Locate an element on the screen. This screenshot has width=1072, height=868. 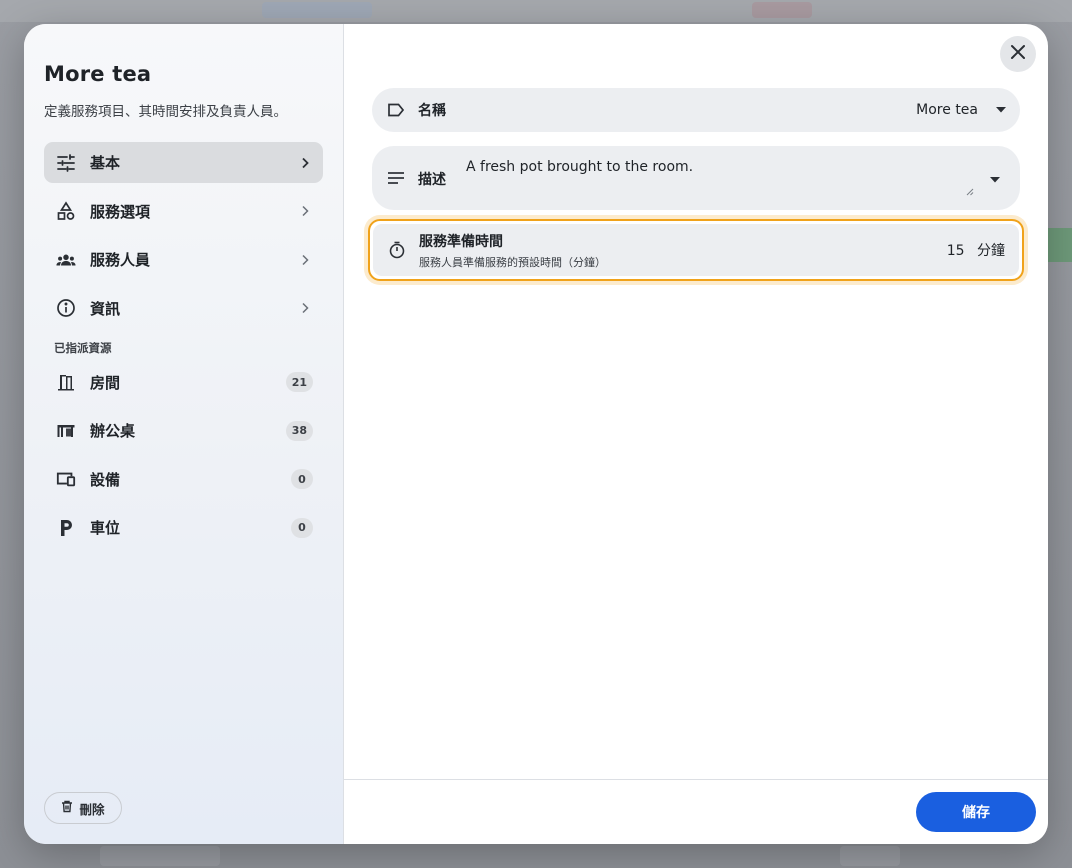
resource-label: 設備 is located at coordinates (105, 479).